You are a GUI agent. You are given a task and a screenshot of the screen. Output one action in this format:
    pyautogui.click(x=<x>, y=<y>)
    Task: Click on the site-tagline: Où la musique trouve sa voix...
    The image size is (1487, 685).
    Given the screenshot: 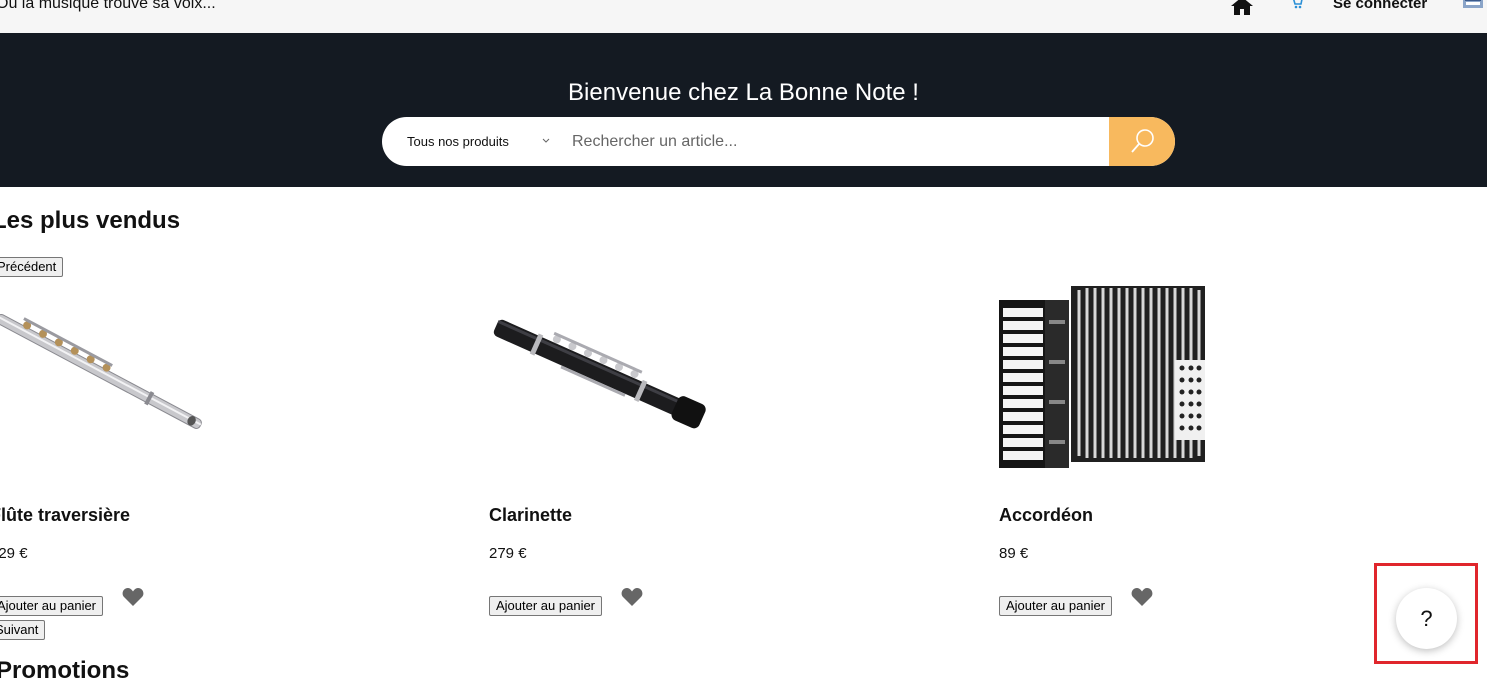 What is the action you would take?
    pyautogui.click(x=108, y=6)
    